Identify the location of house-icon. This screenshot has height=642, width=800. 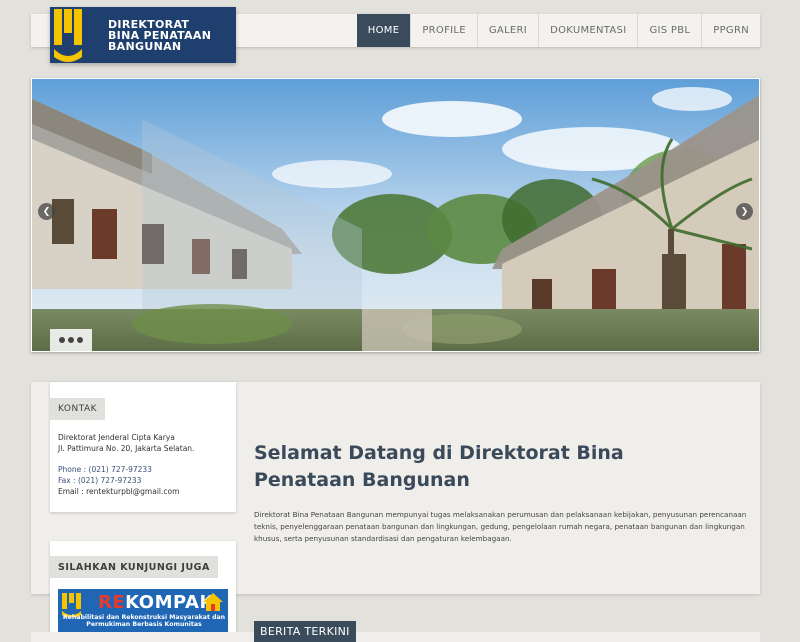
(213, 602).